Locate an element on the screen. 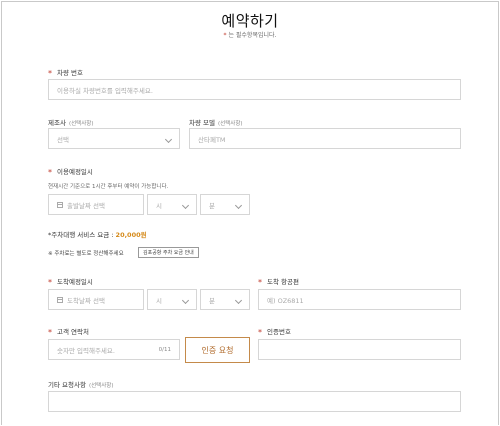 Image resolution: width=500 pixels, height=426 pixels. arrival-date-placeholder: 도착날짜 선택 is located at coordinates (86, 300).